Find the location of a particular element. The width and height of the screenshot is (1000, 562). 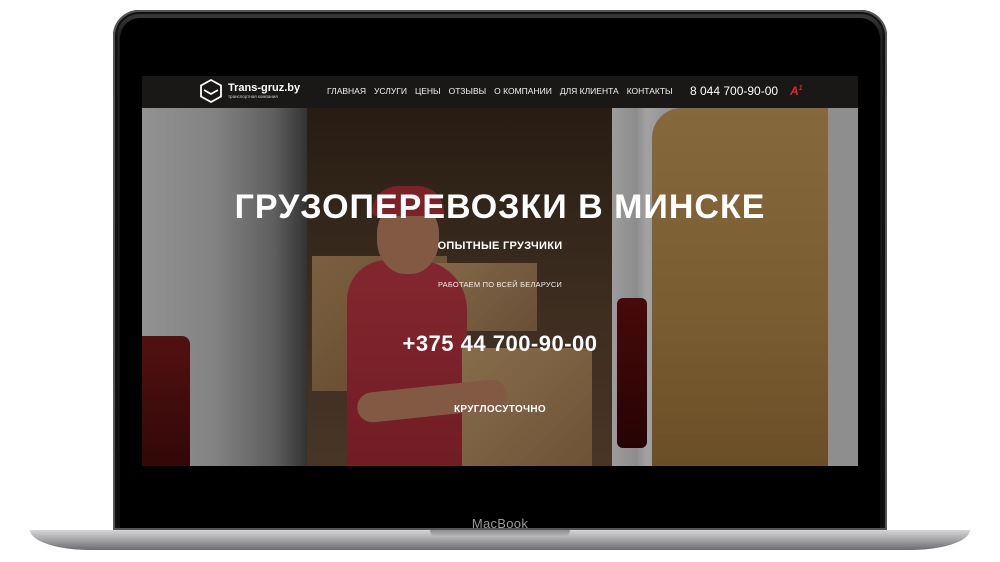

nav-item-prices: ЦЕНЫ is located at coordinates (428, 91).